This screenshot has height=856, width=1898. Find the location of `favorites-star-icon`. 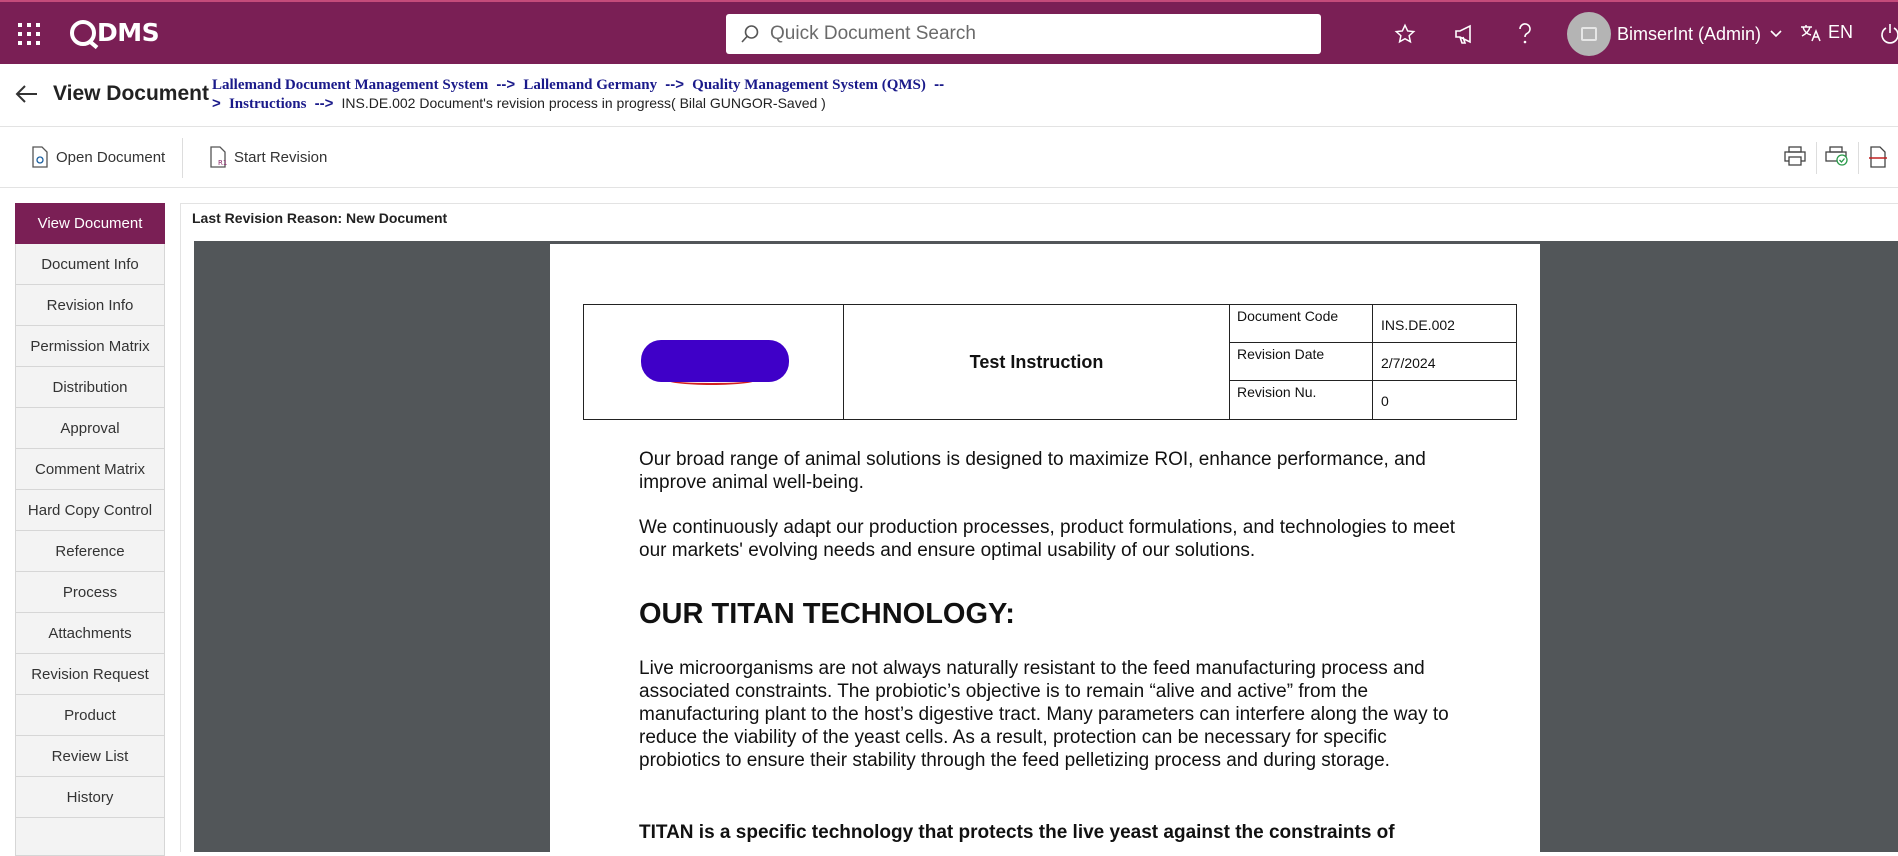

favorites-star-icon is located at coordinates (1405, 34).